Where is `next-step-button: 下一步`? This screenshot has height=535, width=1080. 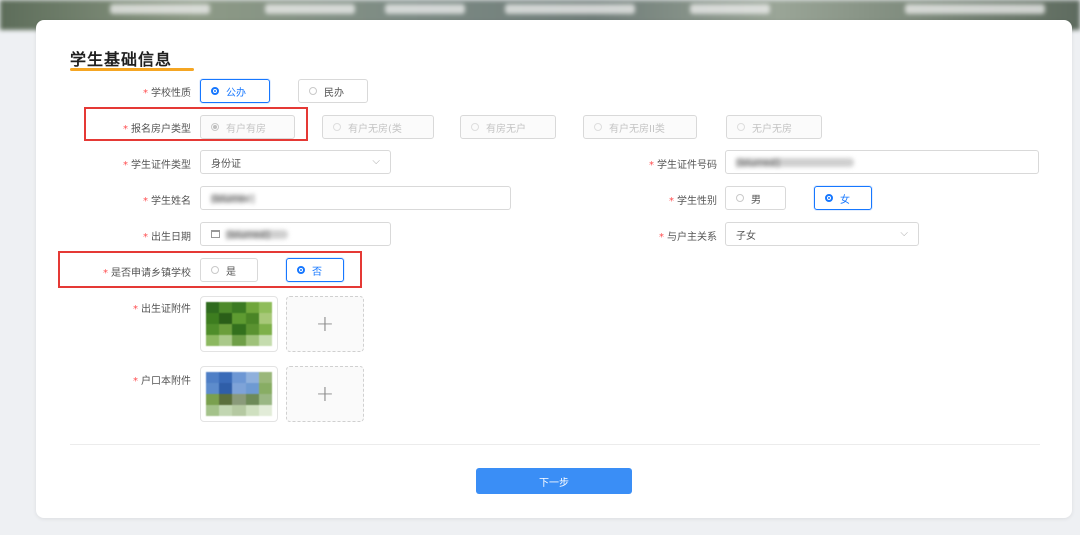
next-step-button: 下一步 is located at coordinates (554, 481).